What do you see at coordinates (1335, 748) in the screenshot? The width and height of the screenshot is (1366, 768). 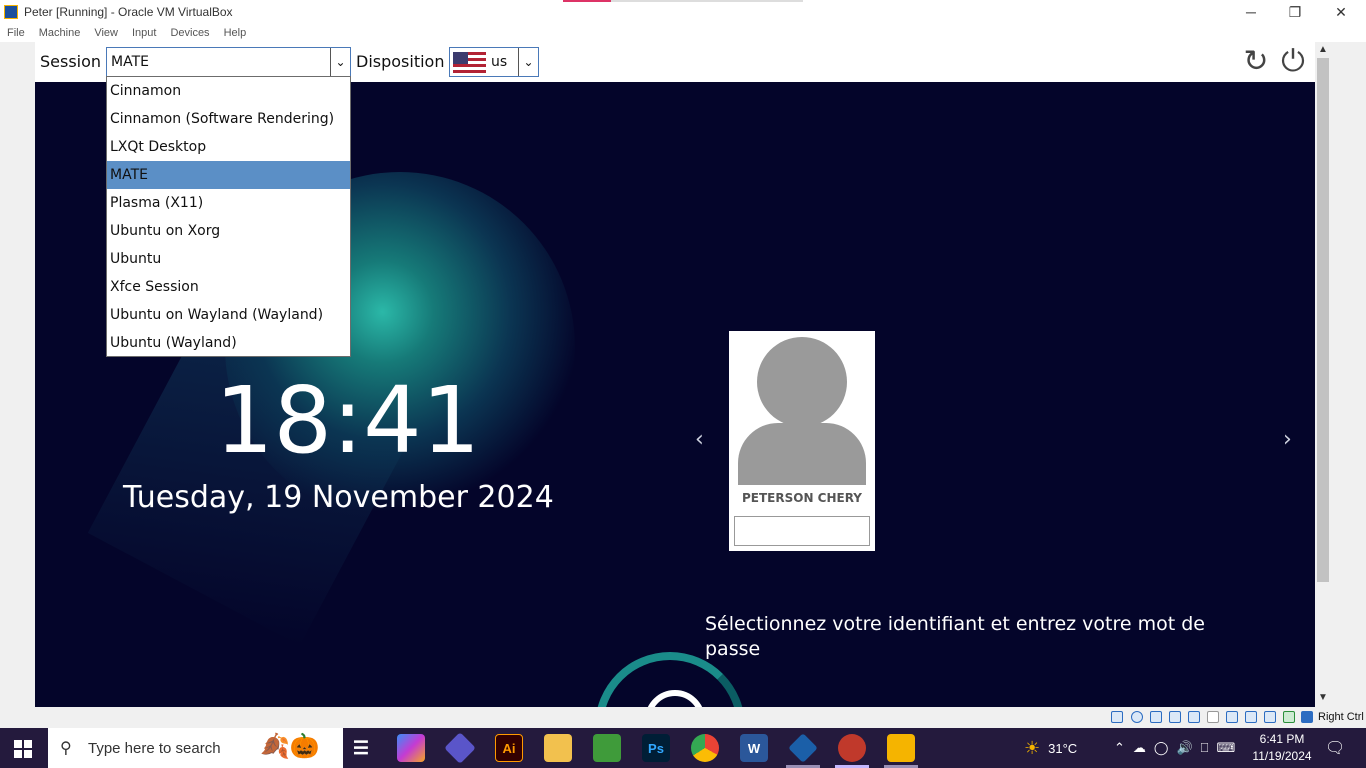 I see `notifications-icon: 🗨` at bounding box center [1335, 748].